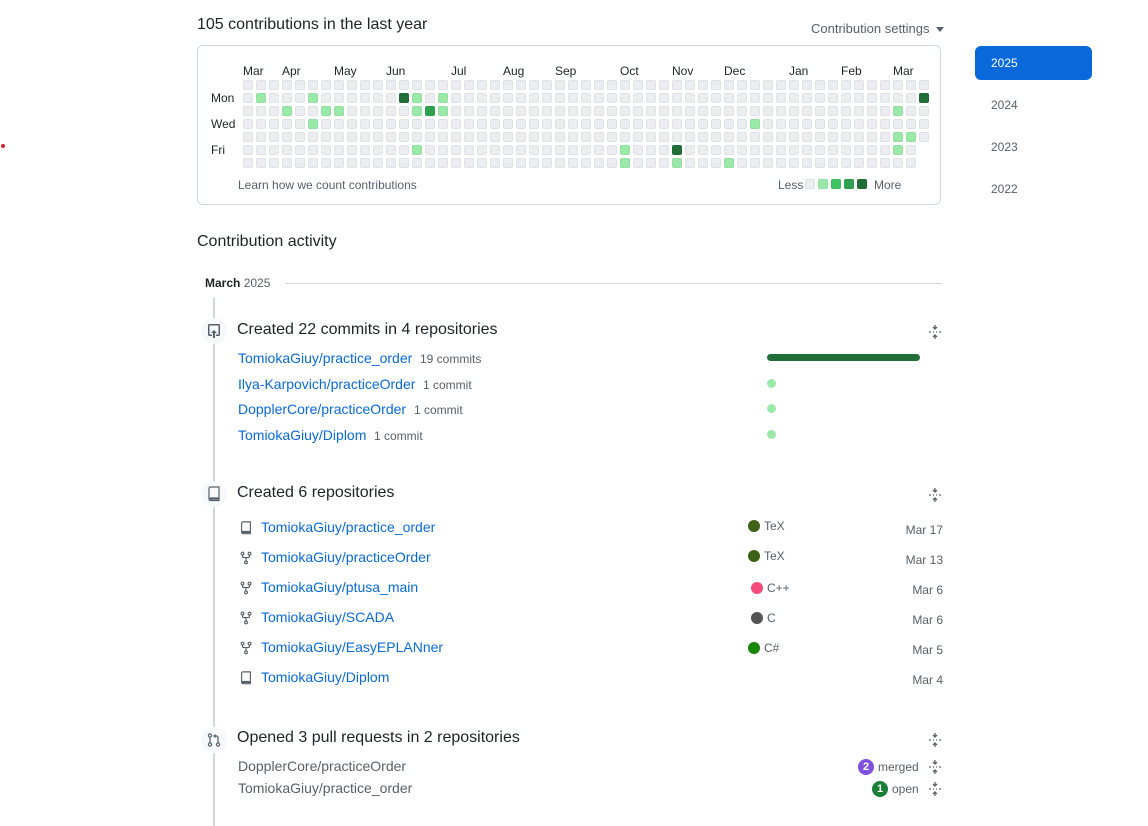  Describe the element at coordinates (302, 435) in the screenshot. I see `commit-repo-link: TomiokaGiuy/Diplom` at that location.